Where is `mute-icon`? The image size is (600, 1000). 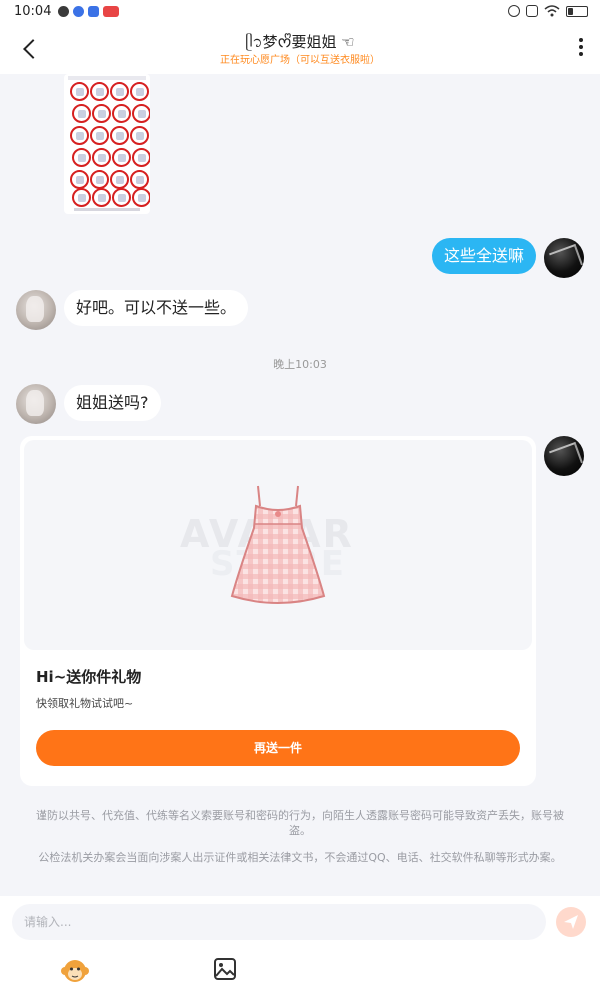 mute-icon is located at coordinates (532, 11).